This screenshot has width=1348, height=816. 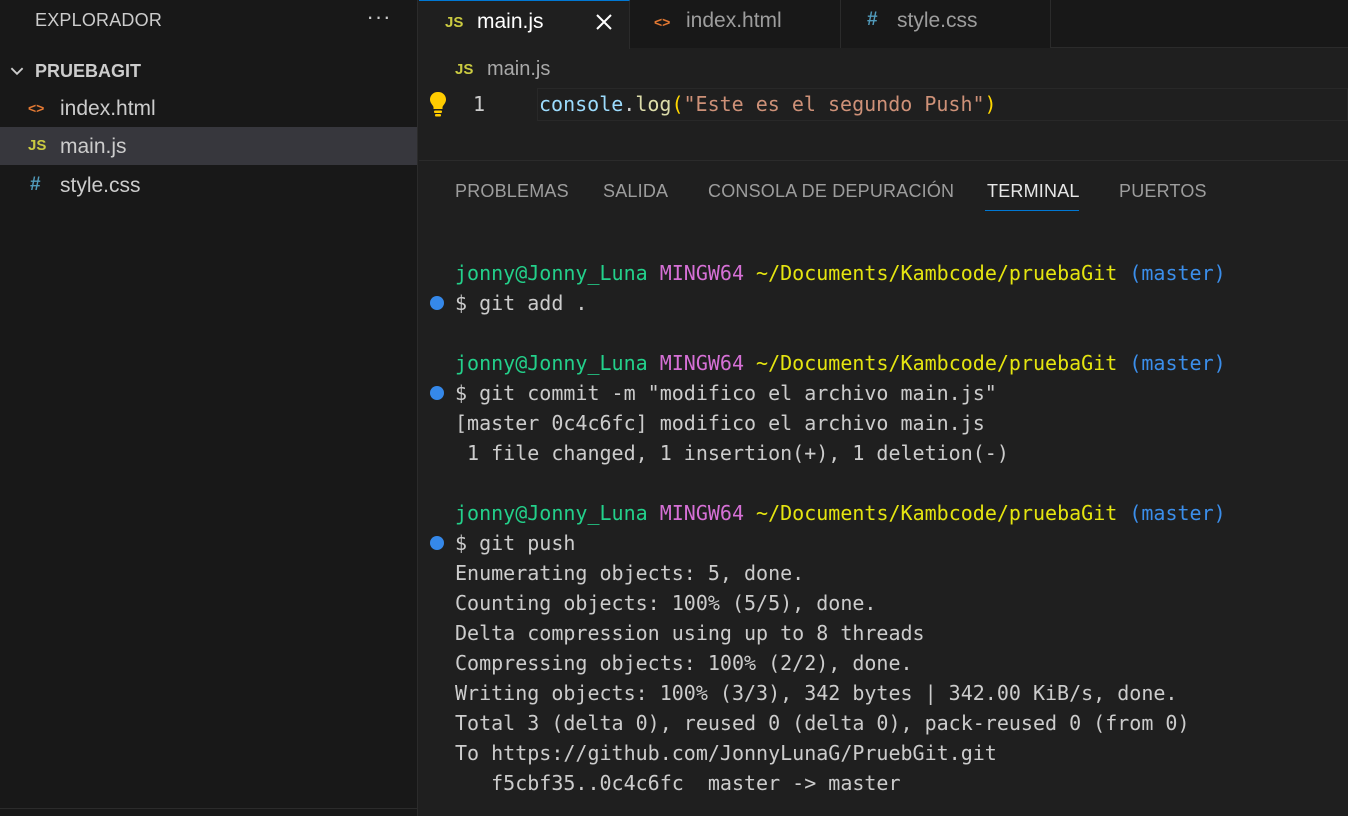 What do you see at coordinates (519, 69) in the screenshot?
I see `breadcrumb-label: main.js` at bounding box center [519, 69].